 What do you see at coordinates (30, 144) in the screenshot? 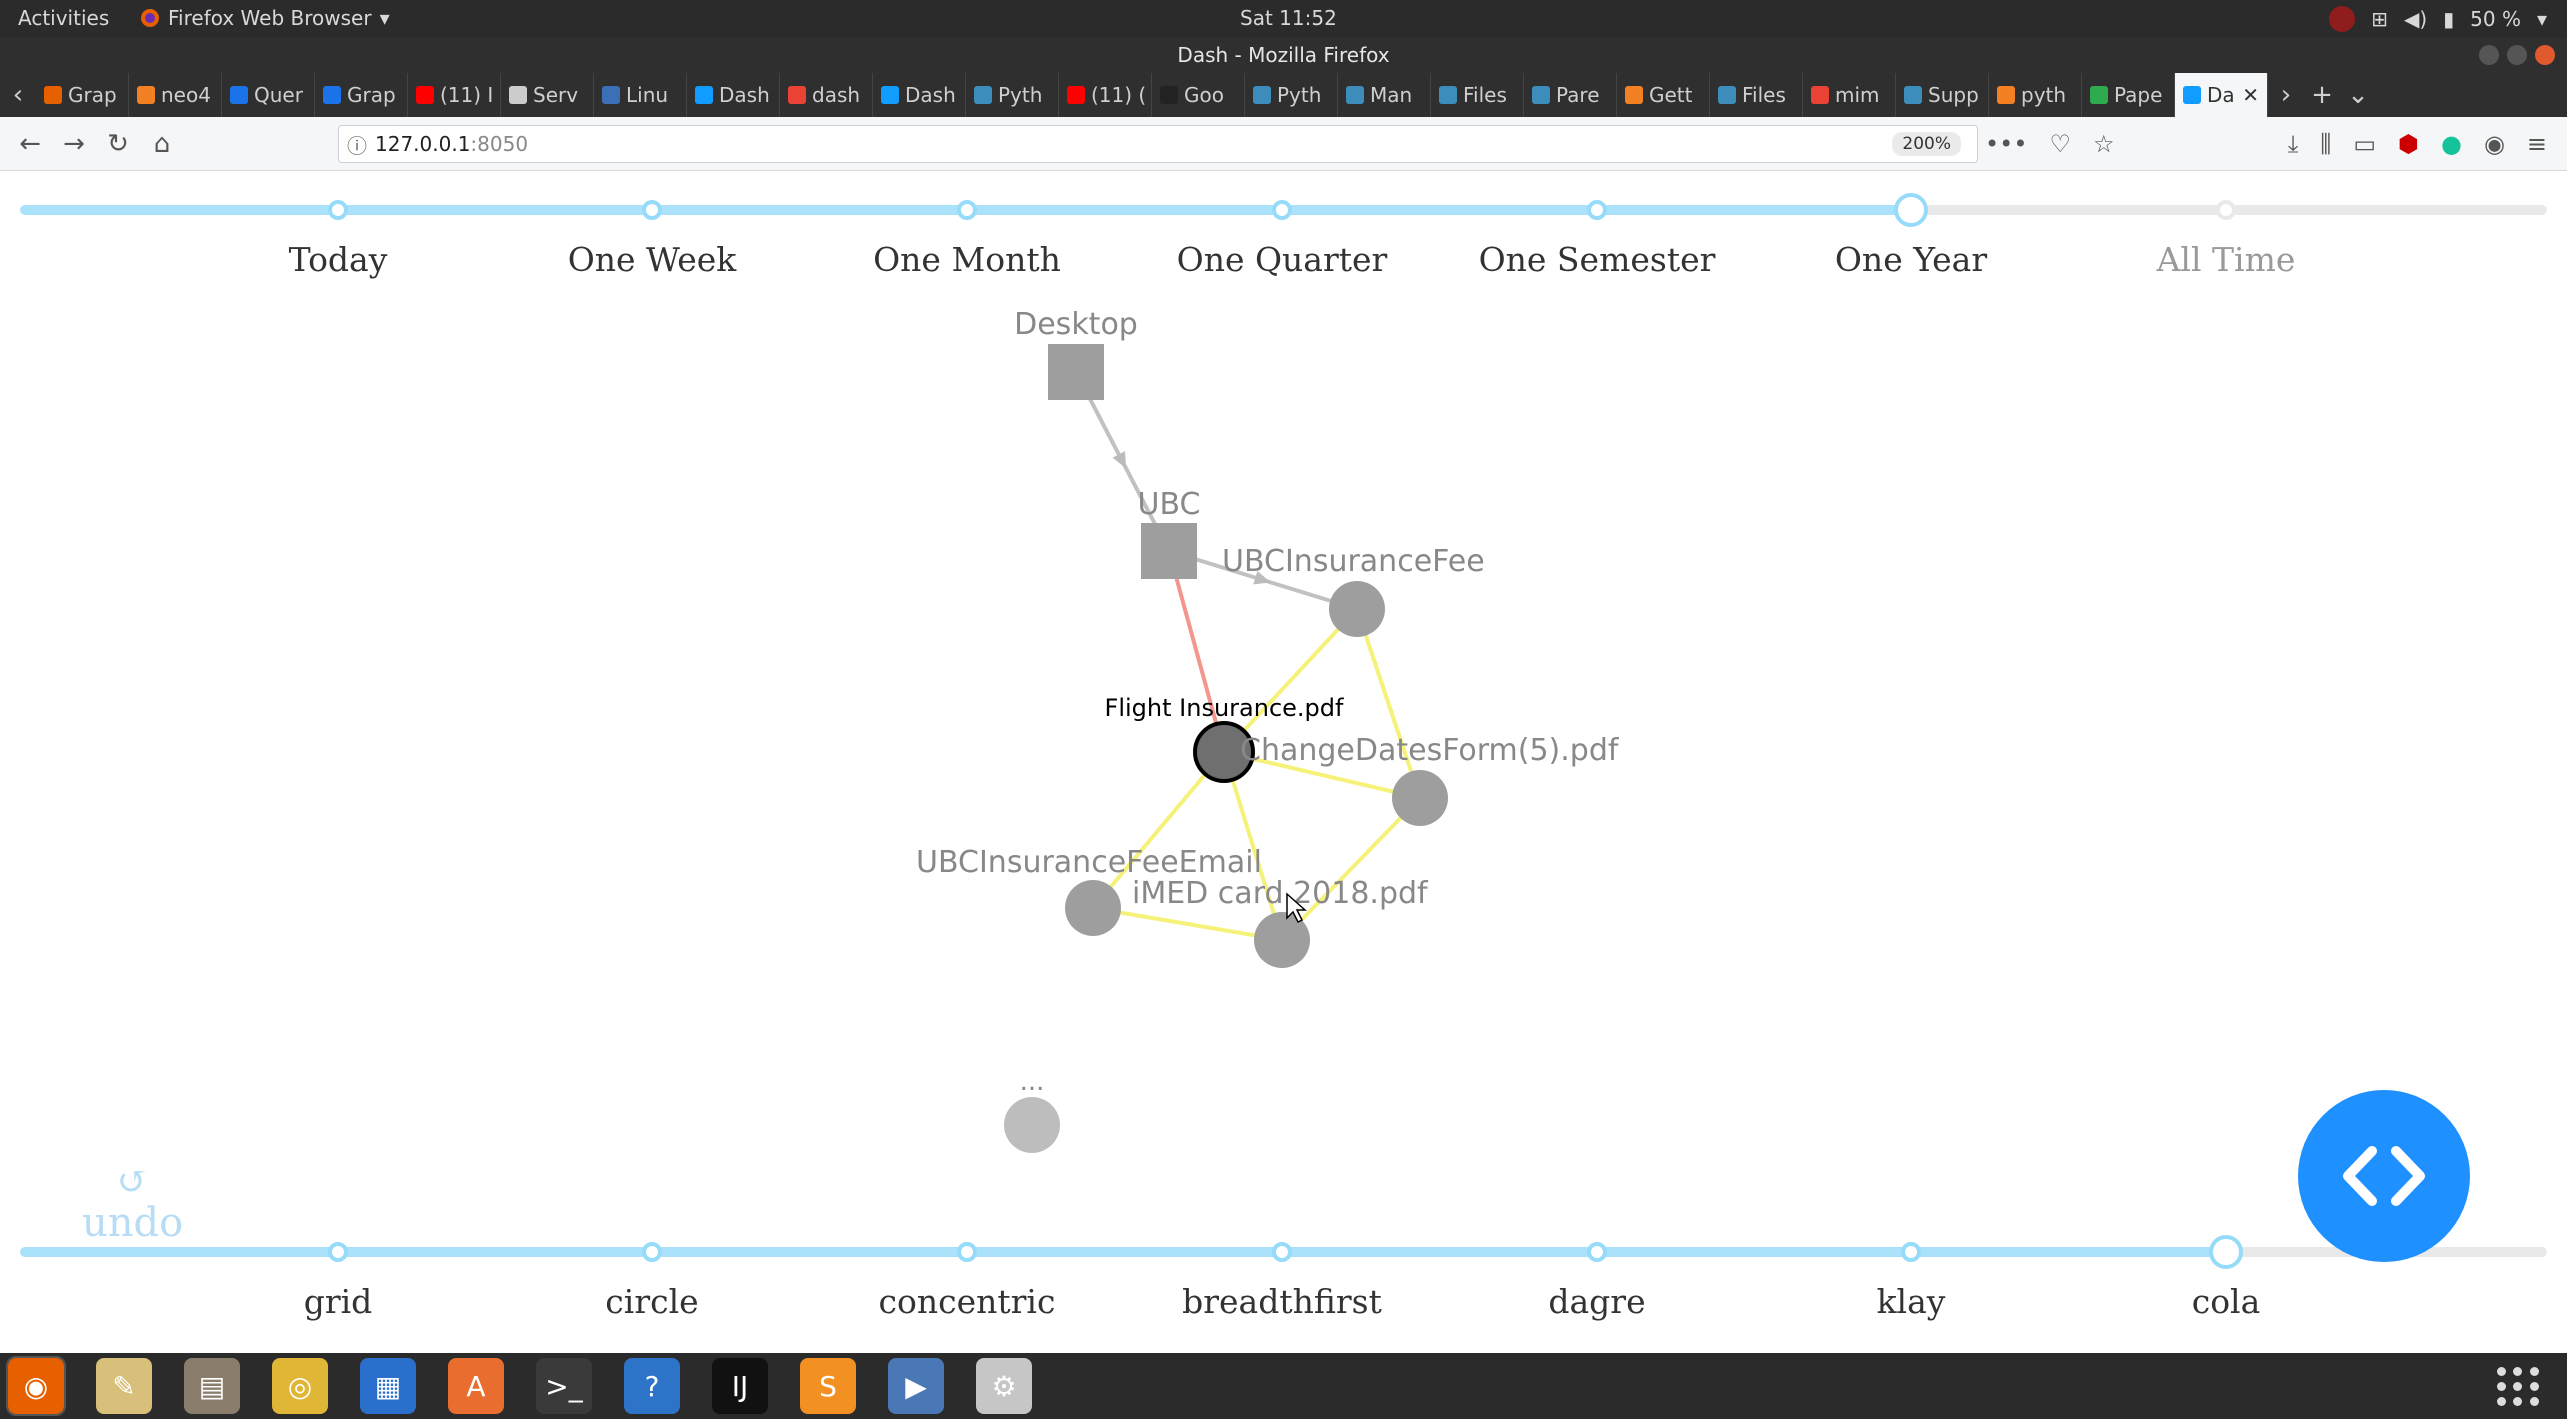
I see `back-icon: ←` at bounding box center [30, 144].